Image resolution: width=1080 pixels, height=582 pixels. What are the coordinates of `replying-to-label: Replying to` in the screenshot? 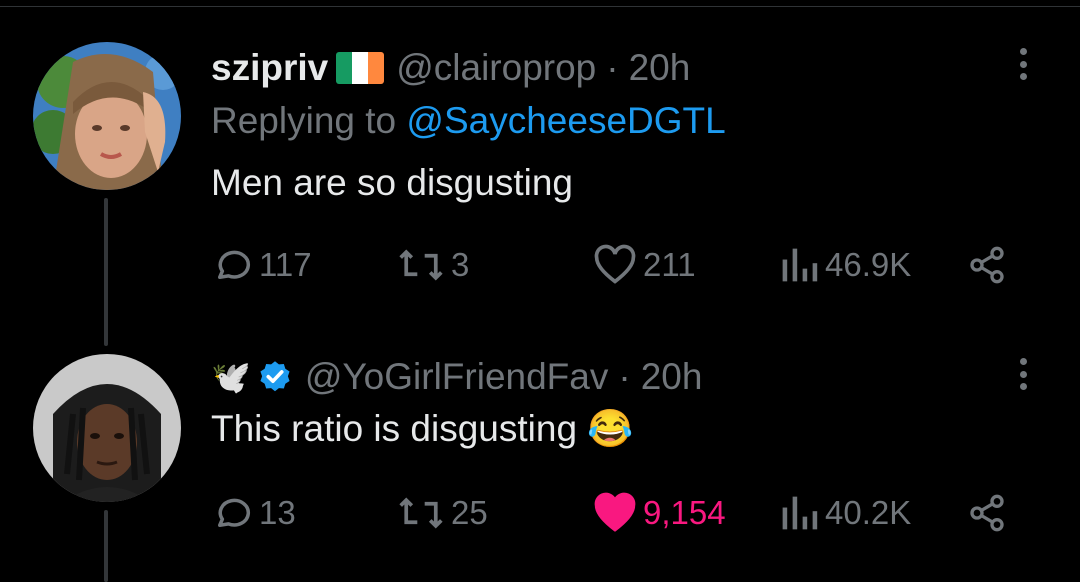 It's located at (304, 120).